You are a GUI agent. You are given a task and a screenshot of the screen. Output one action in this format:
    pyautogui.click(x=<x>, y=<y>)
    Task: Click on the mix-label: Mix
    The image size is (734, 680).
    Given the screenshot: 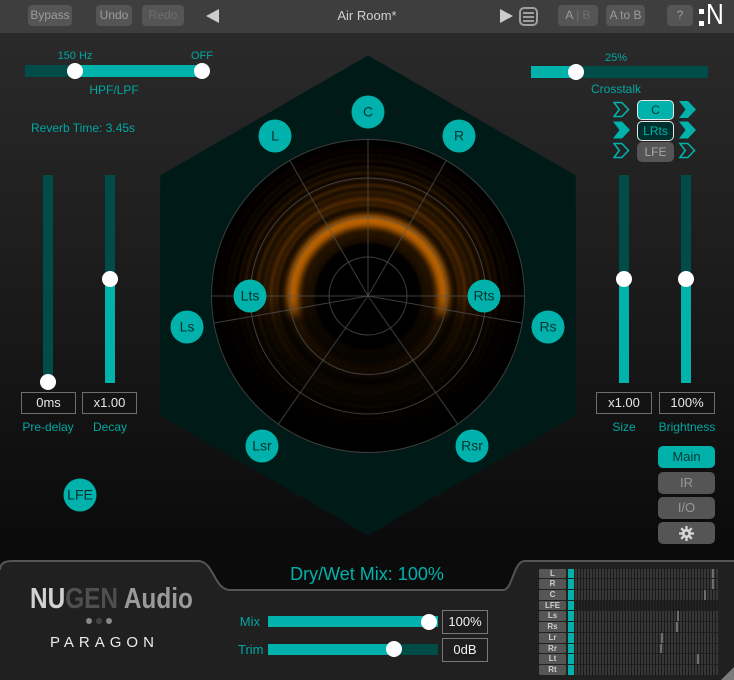 What is the action you would take?
    pyautogui.click(x=249, y=621)
    